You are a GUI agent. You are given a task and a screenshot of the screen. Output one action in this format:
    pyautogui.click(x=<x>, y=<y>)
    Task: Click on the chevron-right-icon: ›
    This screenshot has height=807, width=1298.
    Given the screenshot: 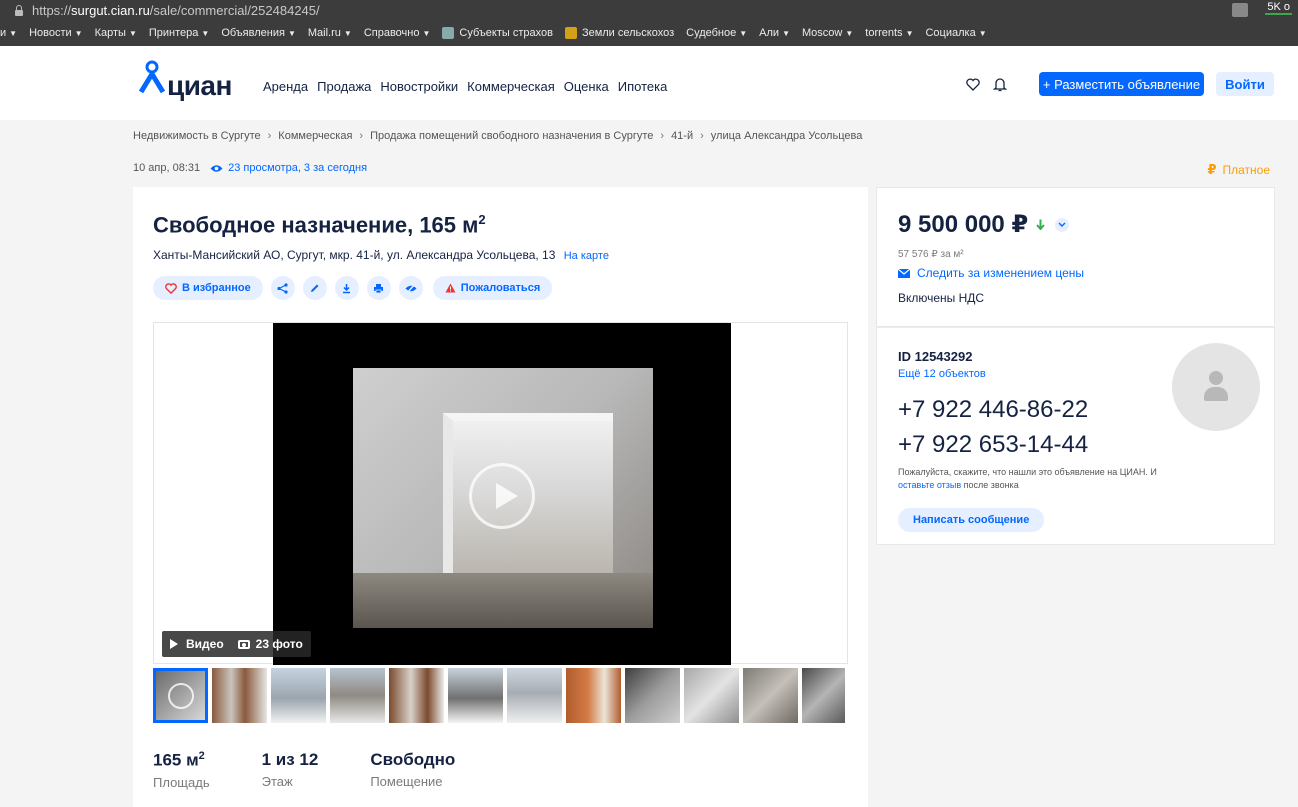 What is the action you would take?
    pyautogui.click(x=702, y=136)
    